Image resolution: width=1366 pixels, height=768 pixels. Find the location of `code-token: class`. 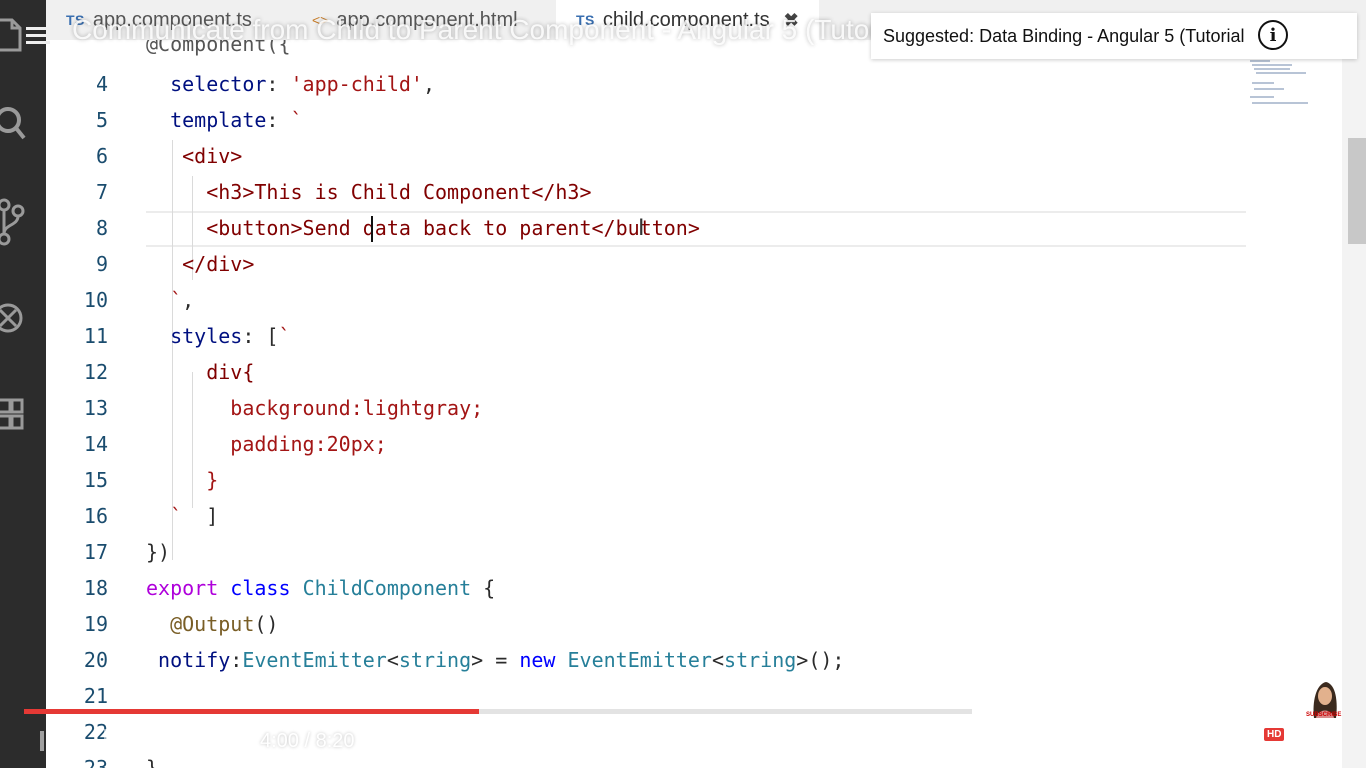

code-token: class is located at coordinates (260, 588).